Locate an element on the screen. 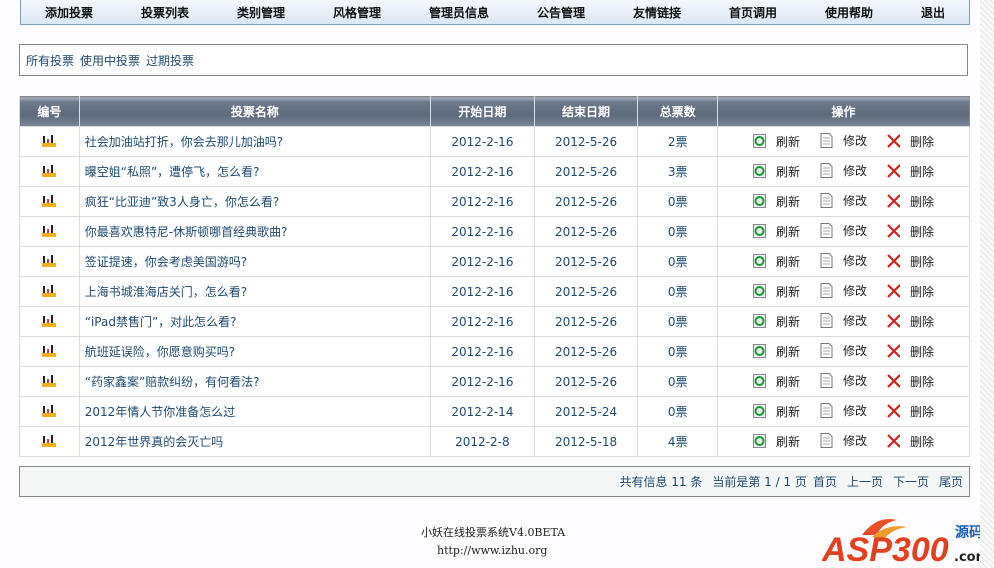 The height and width of the screenshot is (568, 994). vote-name-link: 签证提速，你会考虑美国游吗? is located at coordinates (255, 261).